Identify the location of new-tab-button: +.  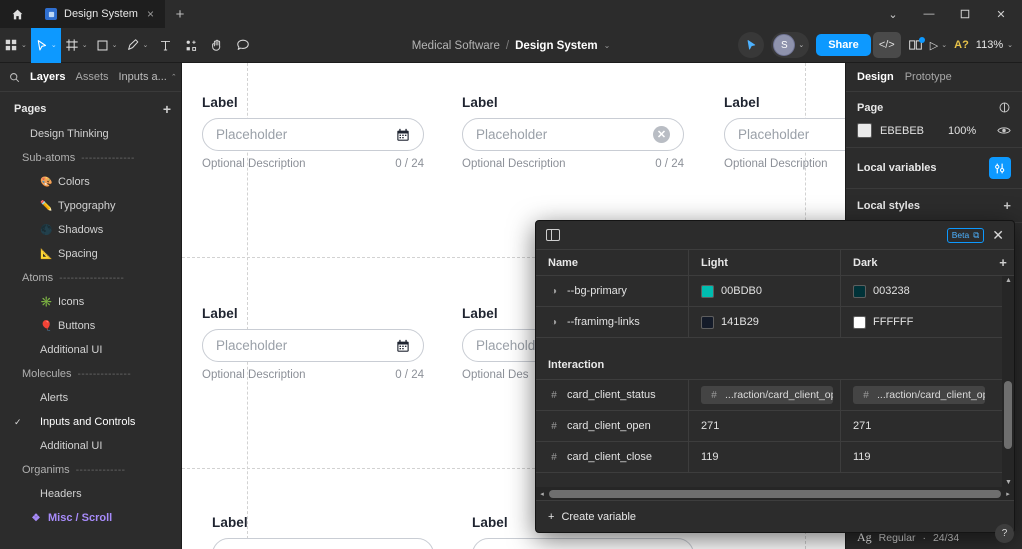
(180, 14).